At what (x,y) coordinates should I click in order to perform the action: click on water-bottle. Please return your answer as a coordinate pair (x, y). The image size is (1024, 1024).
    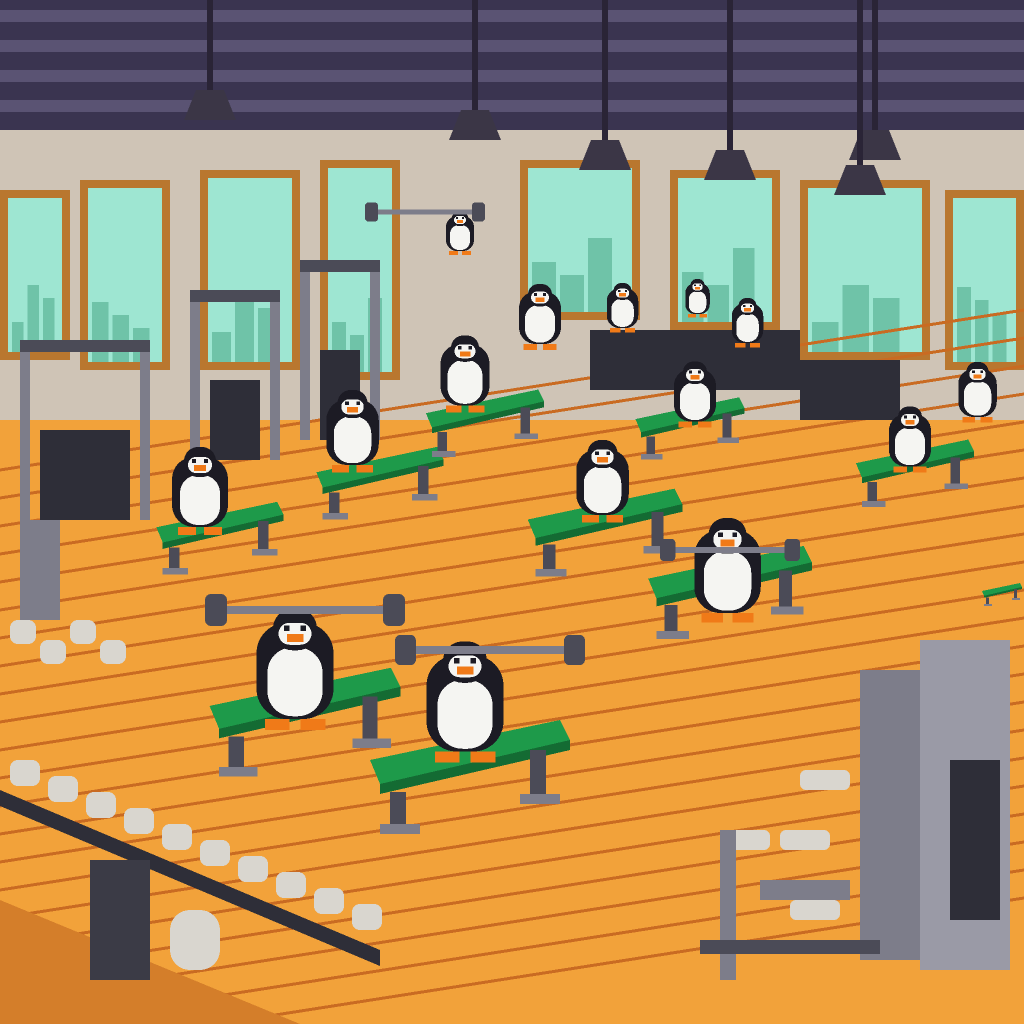
    Looking at the image, I should click on (40, 570).